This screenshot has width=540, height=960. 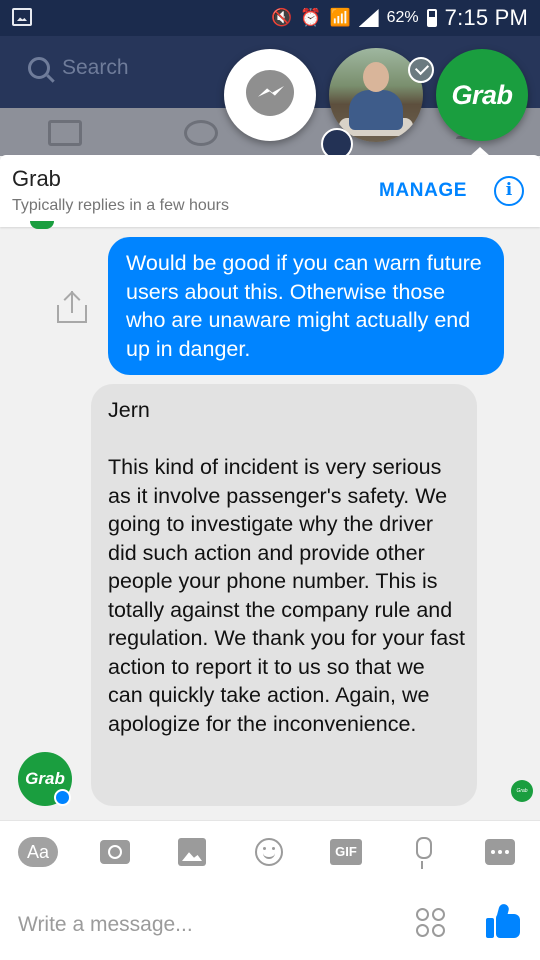 I want to click on background-people-icon, so click(x=201, y=133).